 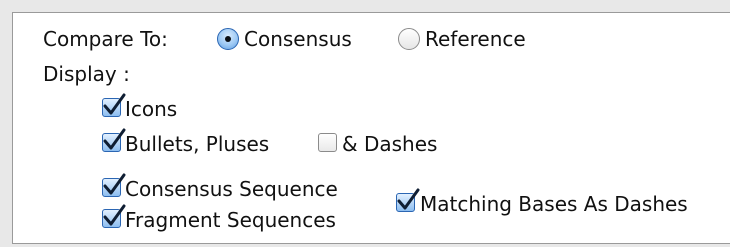 What do you see at coordinates (230, 220) in the screenshot?
I see `fragment-sequences-label: Fragment Sequences` at bounding box center [230, 220].